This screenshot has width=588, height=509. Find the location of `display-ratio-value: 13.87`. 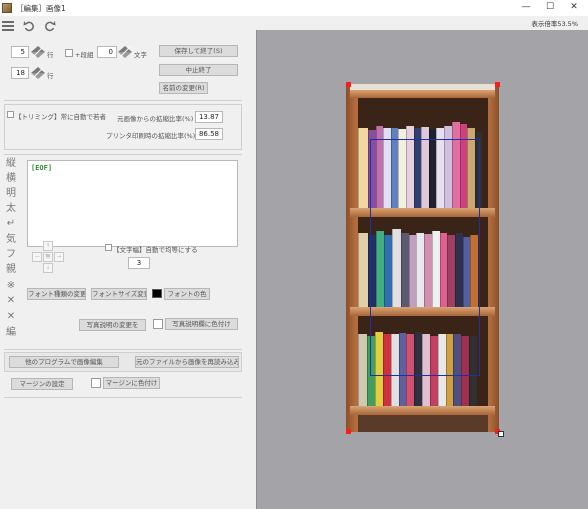

display-ratio-value: 13.87 is located at coordinates (209, 117).